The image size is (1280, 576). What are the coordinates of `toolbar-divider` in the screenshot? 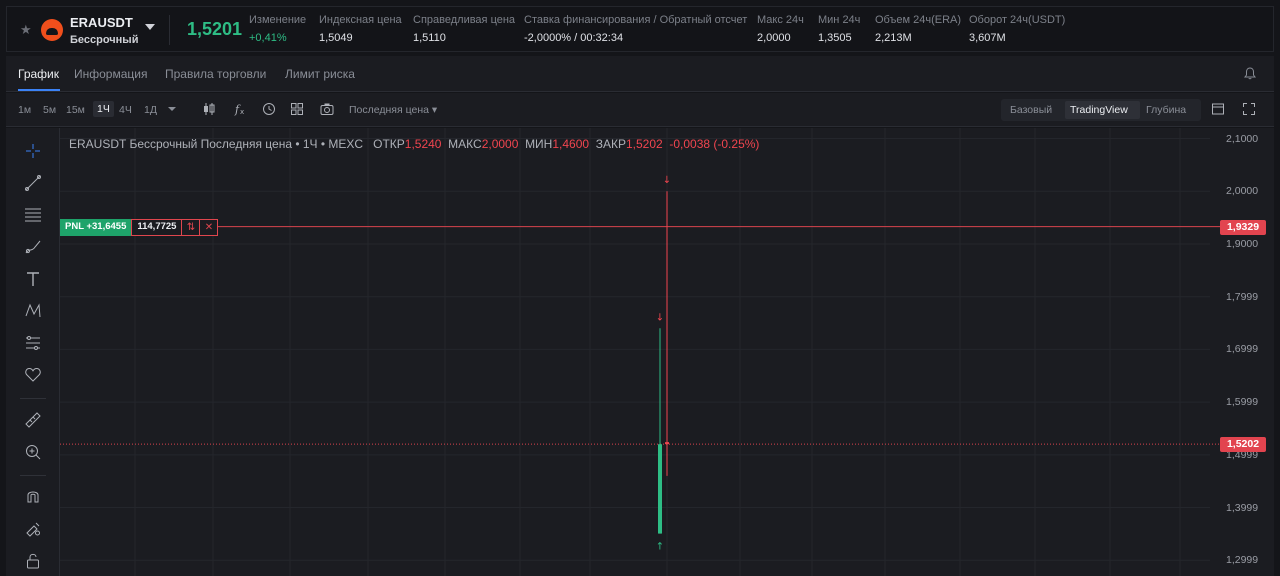 It's located at (33, 475).